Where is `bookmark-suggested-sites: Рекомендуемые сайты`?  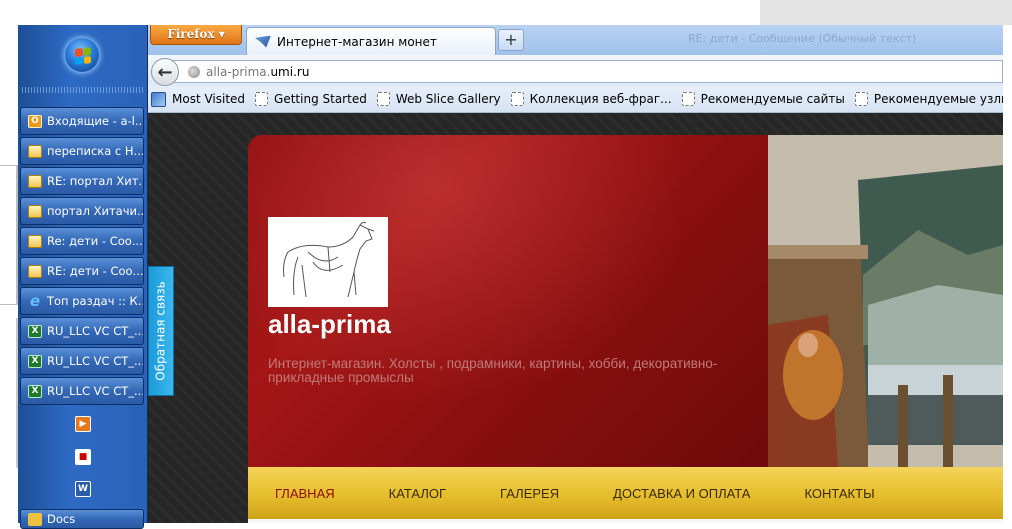 bookmark-suggested-sites: Рекомендуемые сайты is located at coordinates (763, 99).